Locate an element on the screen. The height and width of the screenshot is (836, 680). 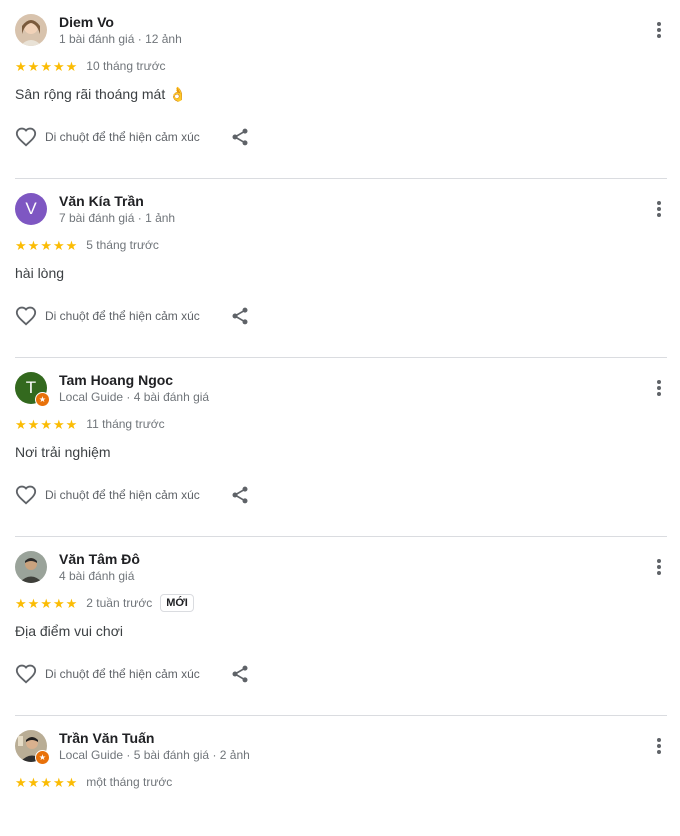
reviewer-name: Diem Vo is located at coordinates (86, 22).